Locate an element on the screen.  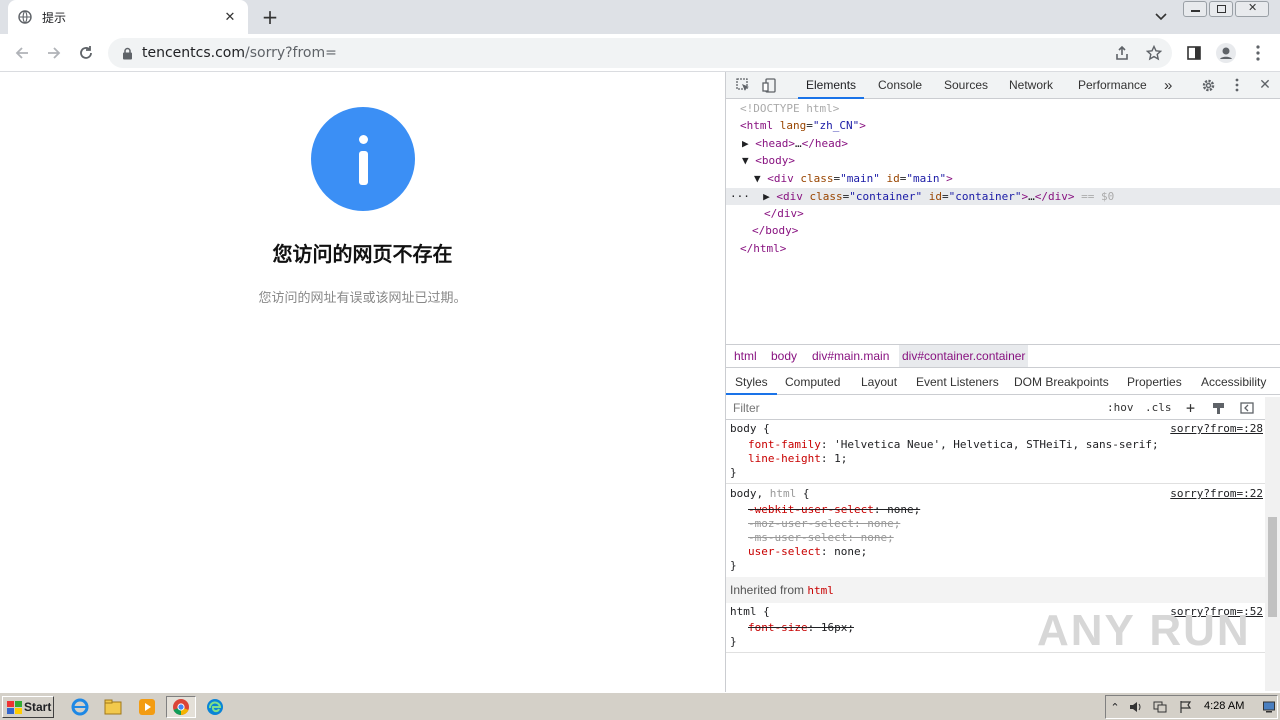
class-toggle: .cls is located at coordinates (1158, 408).